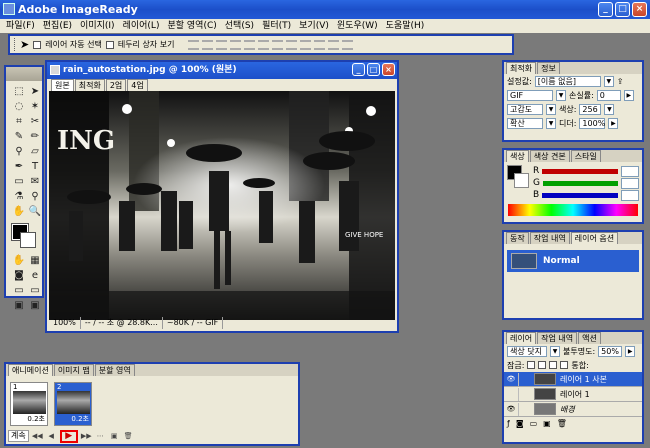 This screenshot has width=650, height=448. I want to click on jump-to-photoshop-icon: ▣, so click(19, 305).